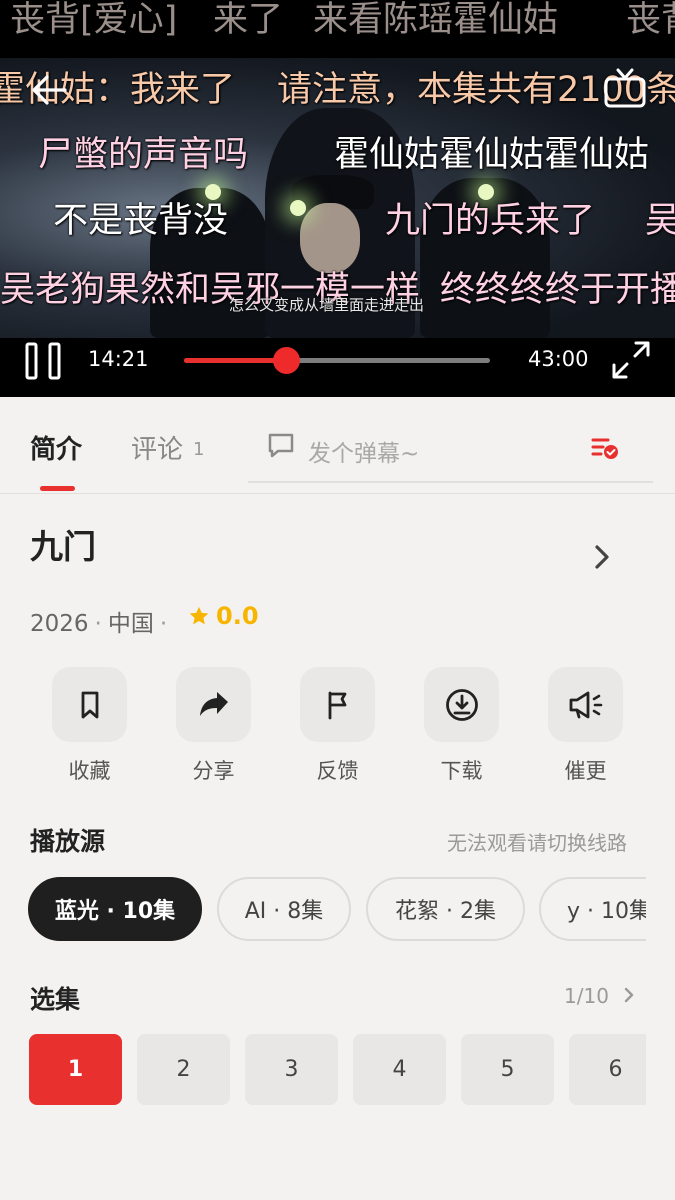 The width and height of the screenshot is (675, 1200). Describe the element at coordinates (399, 1069) in the screenshot. I see `episode-button: 4` at that location.